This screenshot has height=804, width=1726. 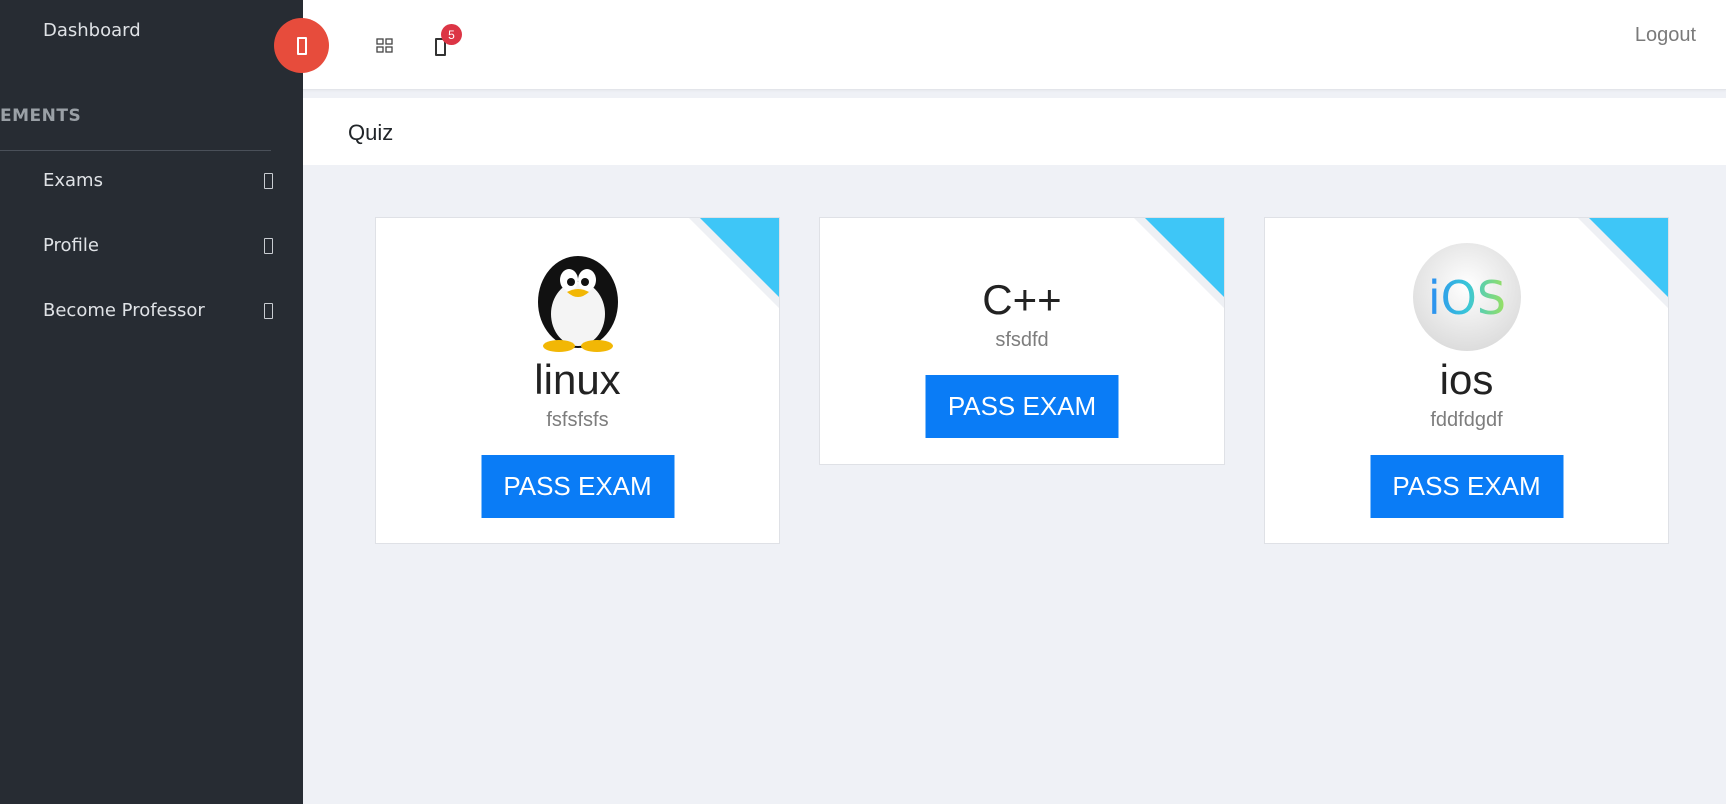 What do you see at coordinates (1022, 299) in the screenshot?
I see `card-title: C++` at bounding box center [1022, 299].